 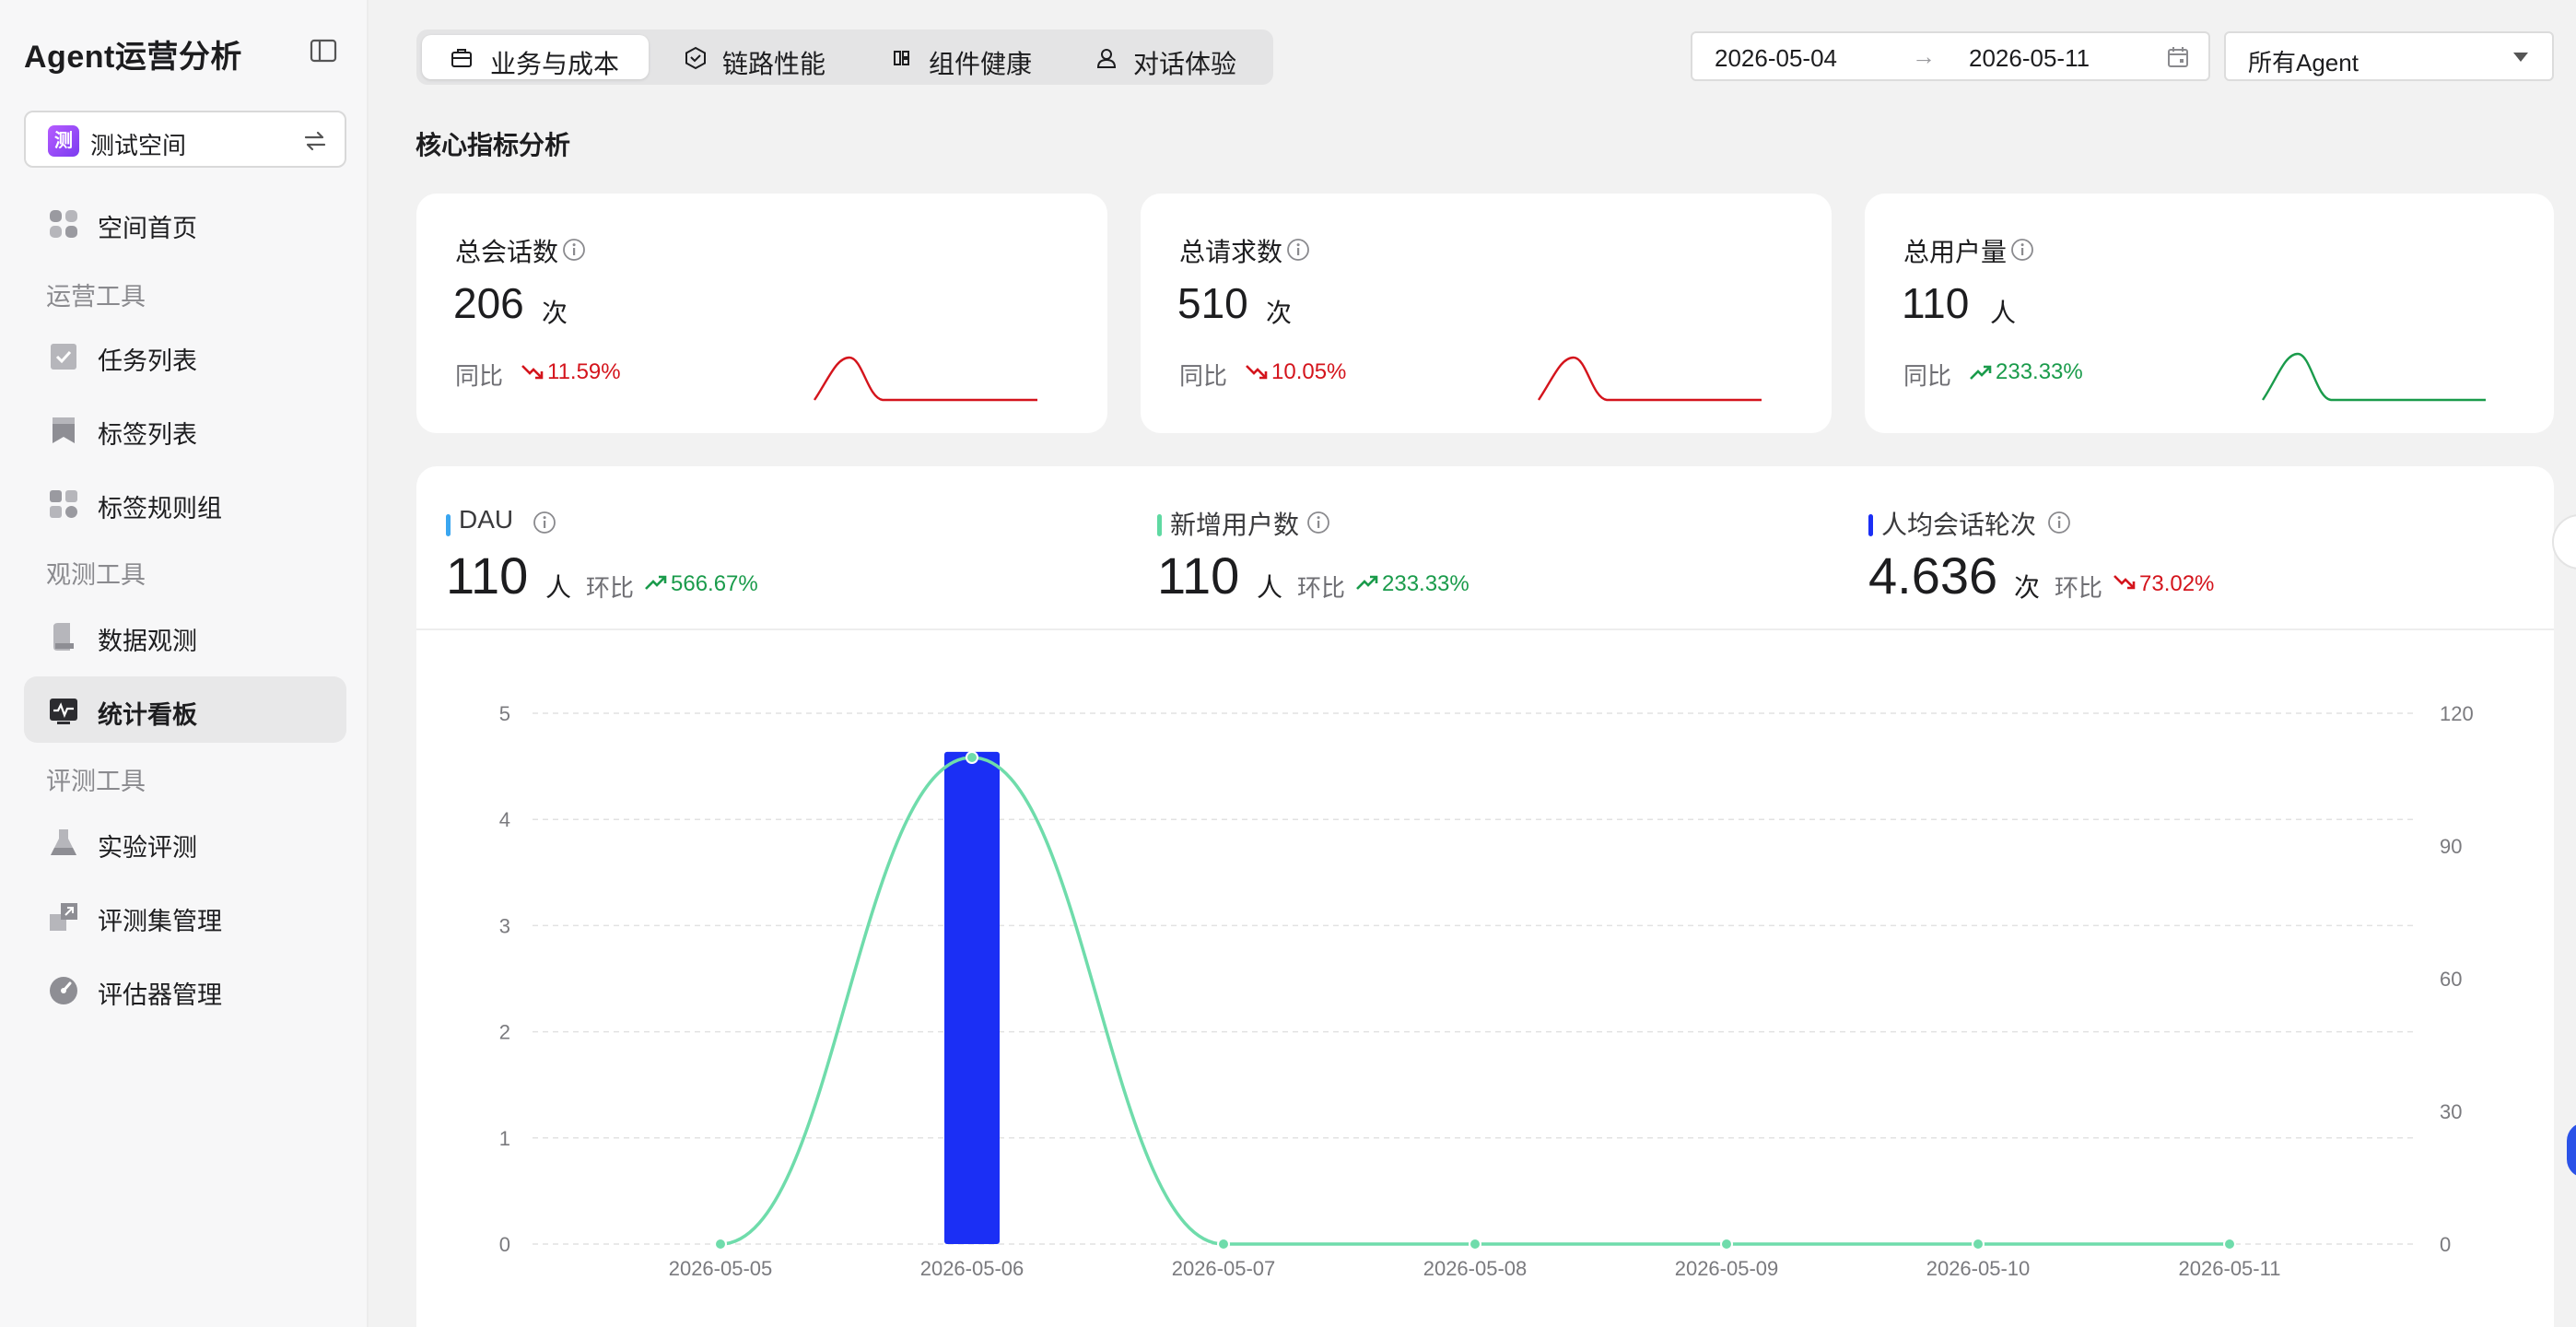 I want to click on metric-unit: 次, so click(x=2027, y=587).